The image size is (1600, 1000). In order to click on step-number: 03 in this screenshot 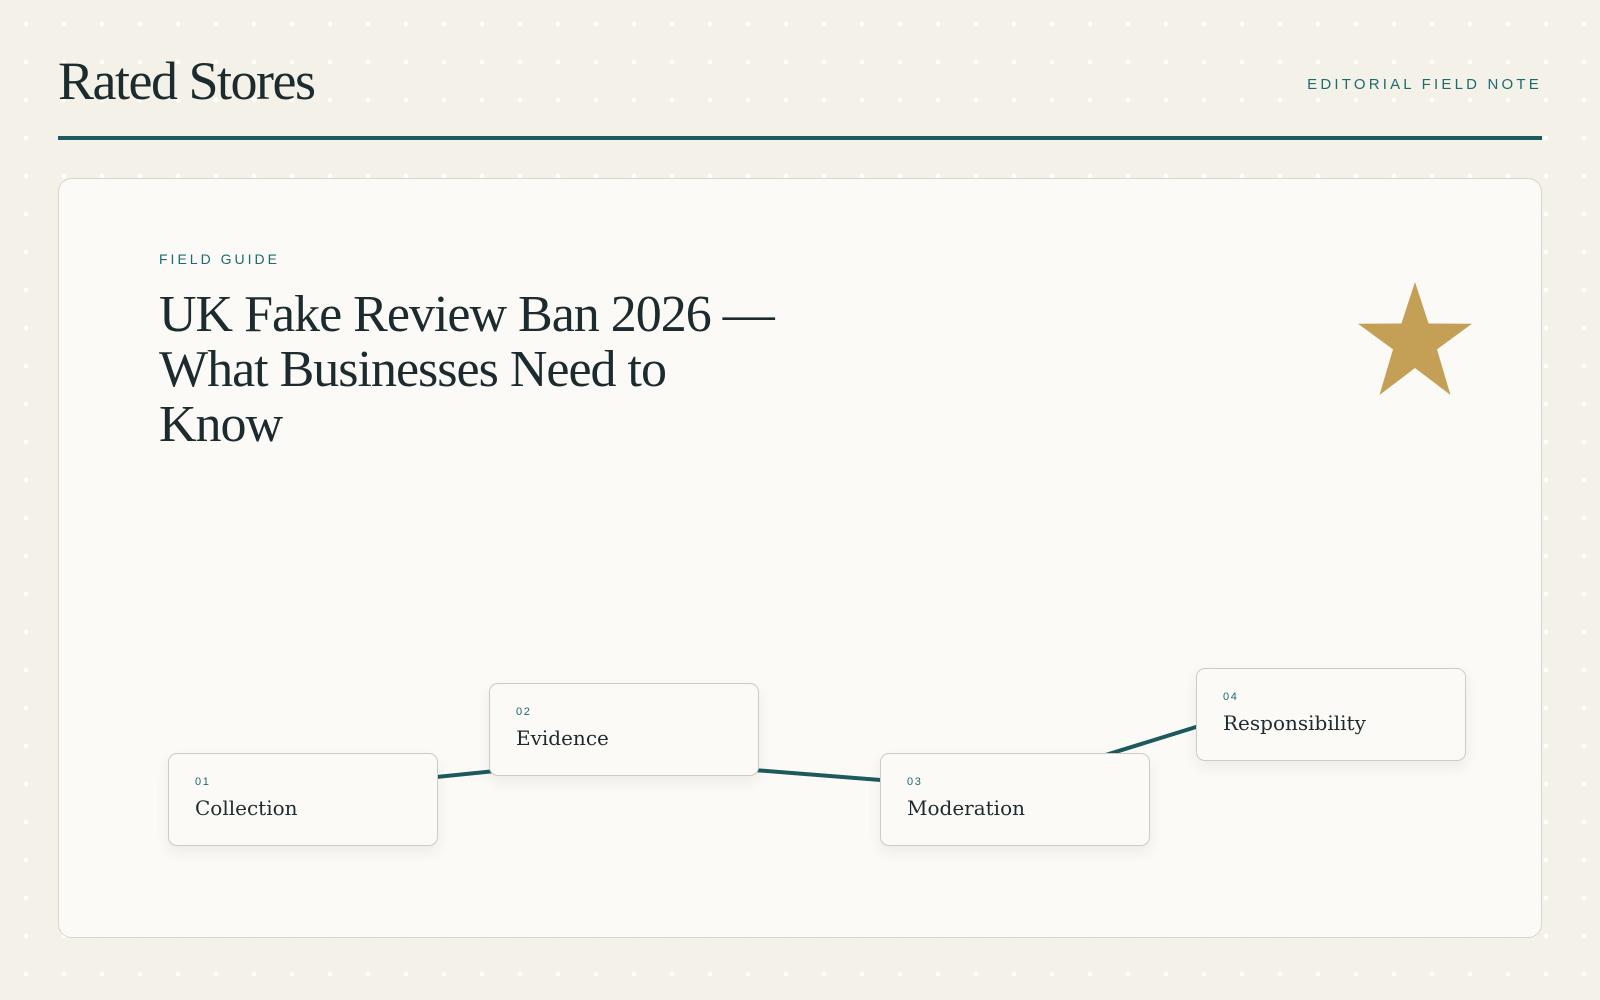, I will do `click(915, 782)`.